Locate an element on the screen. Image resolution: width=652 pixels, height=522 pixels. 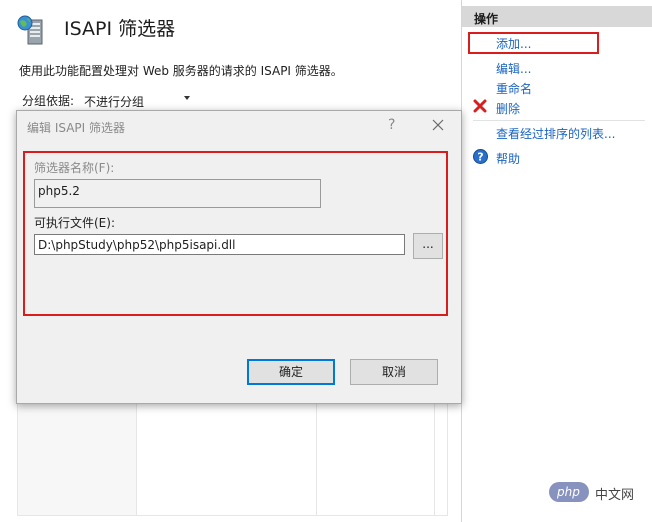
page-title: ISAPI 筛选器 is located at coordinates (120, 29).